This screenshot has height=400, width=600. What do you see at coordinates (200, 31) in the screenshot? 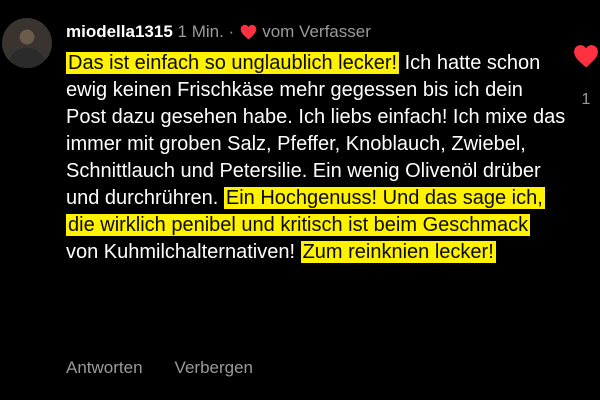
I see `comment-time-value: 1 Min.` at bounding box center [200, 31].